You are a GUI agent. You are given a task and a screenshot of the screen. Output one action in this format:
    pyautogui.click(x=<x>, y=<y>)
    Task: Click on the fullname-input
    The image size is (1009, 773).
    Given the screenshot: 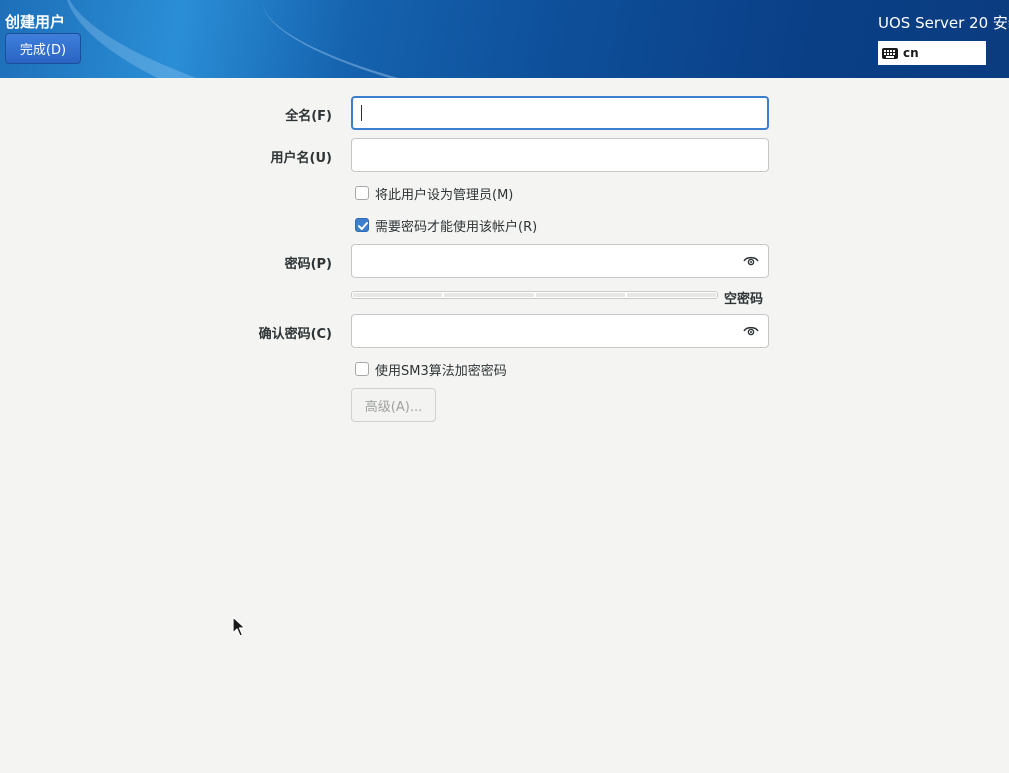 What is the action you would take?
    pyautogui.click(x=560, y=113)
    